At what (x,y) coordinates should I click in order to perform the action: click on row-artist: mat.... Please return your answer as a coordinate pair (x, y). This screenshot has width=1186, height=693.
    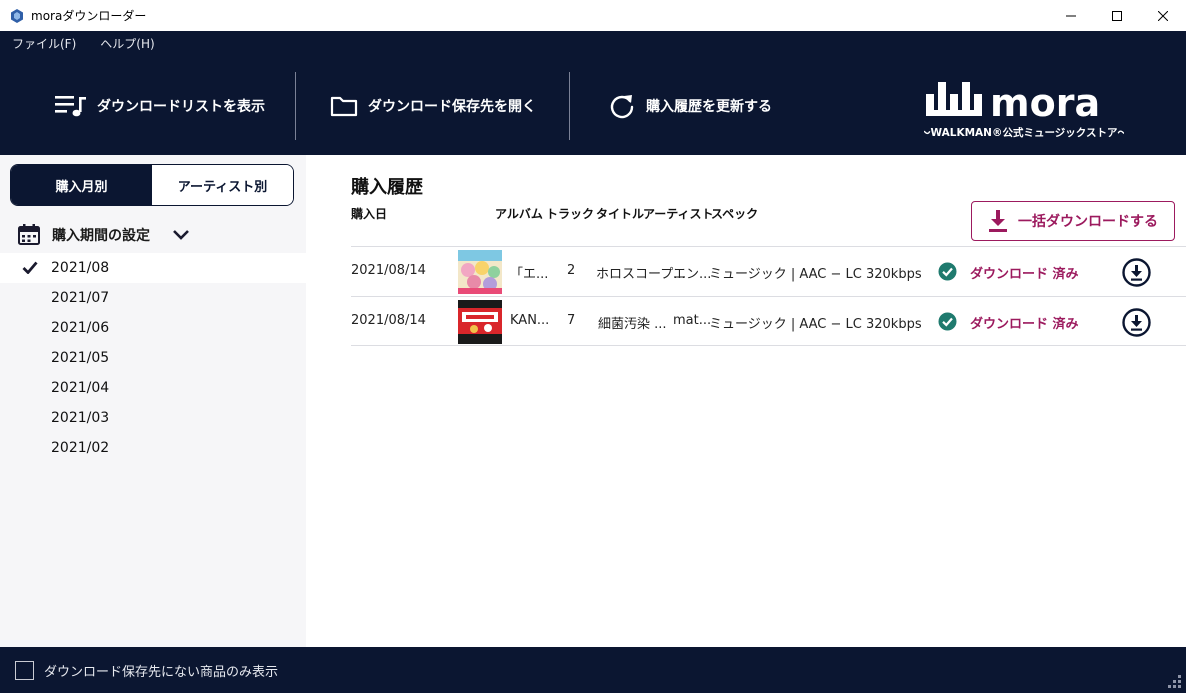
    Looking at the image, I should click on (692, 320).